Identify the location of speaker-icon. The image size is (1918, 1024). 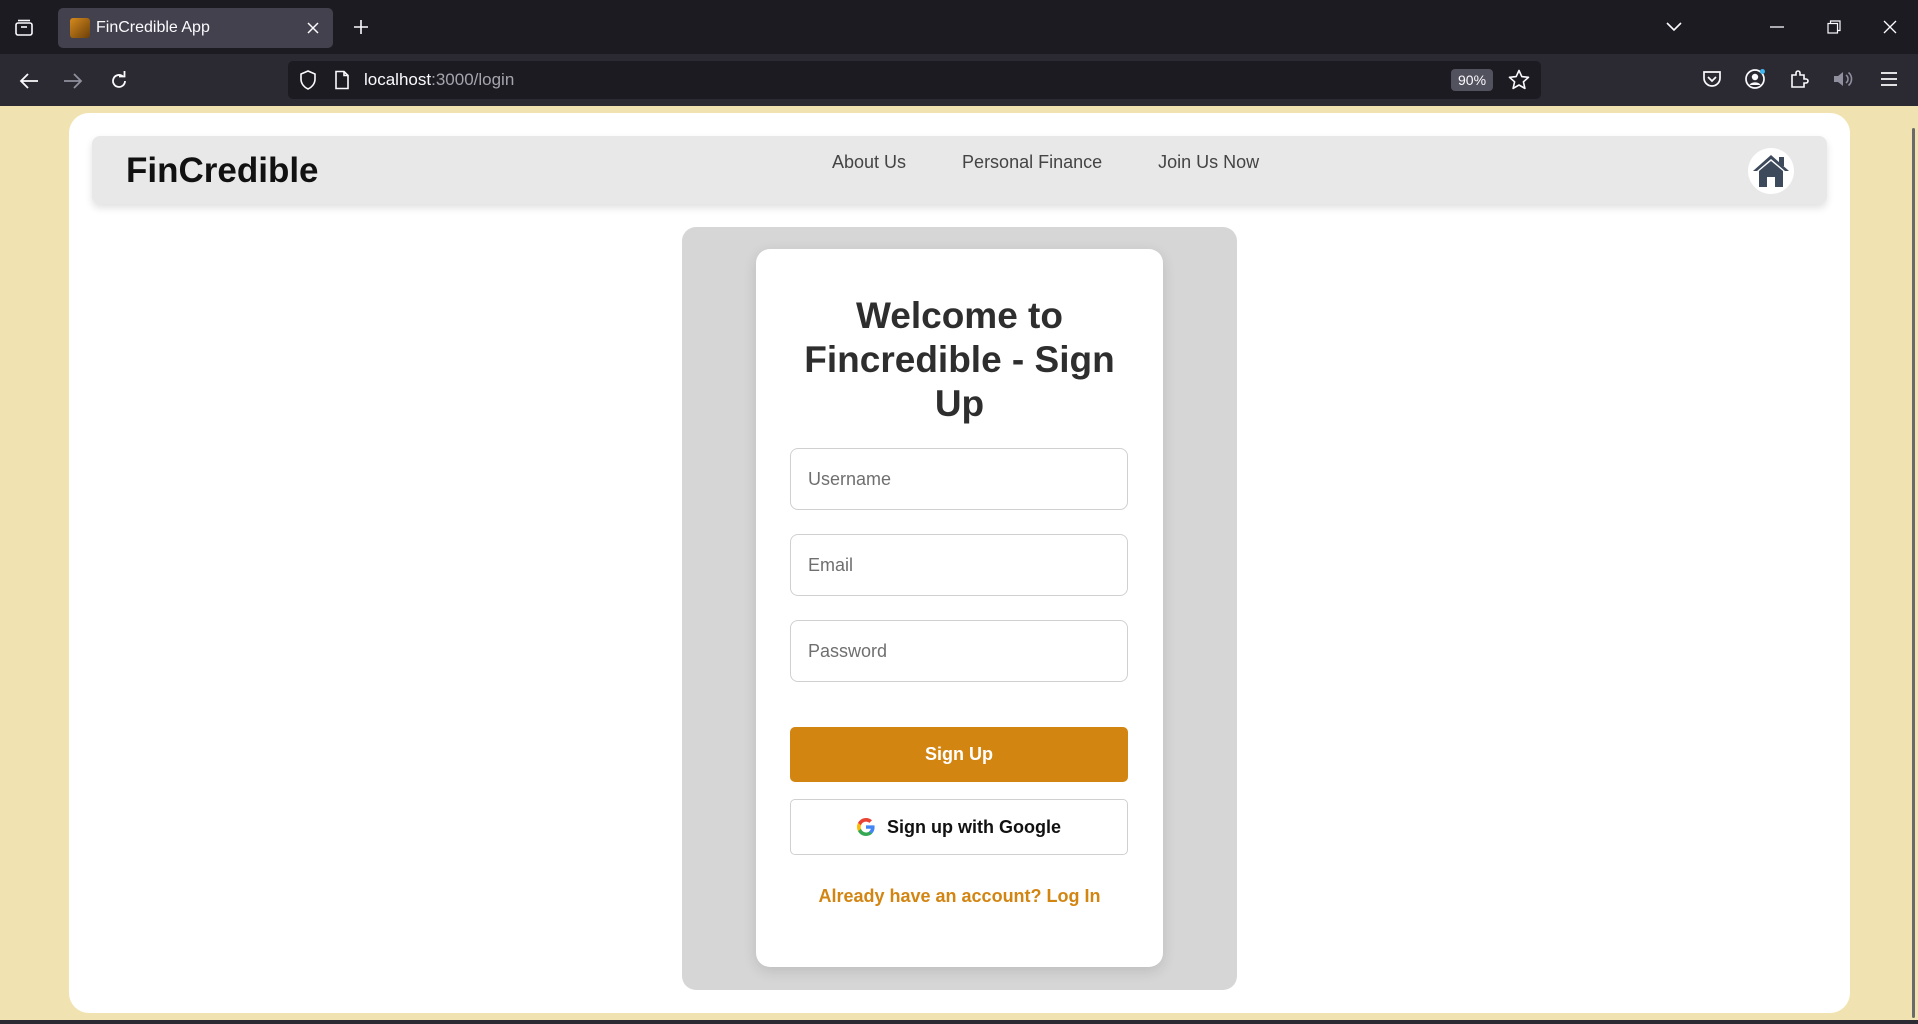
(1843, 79).